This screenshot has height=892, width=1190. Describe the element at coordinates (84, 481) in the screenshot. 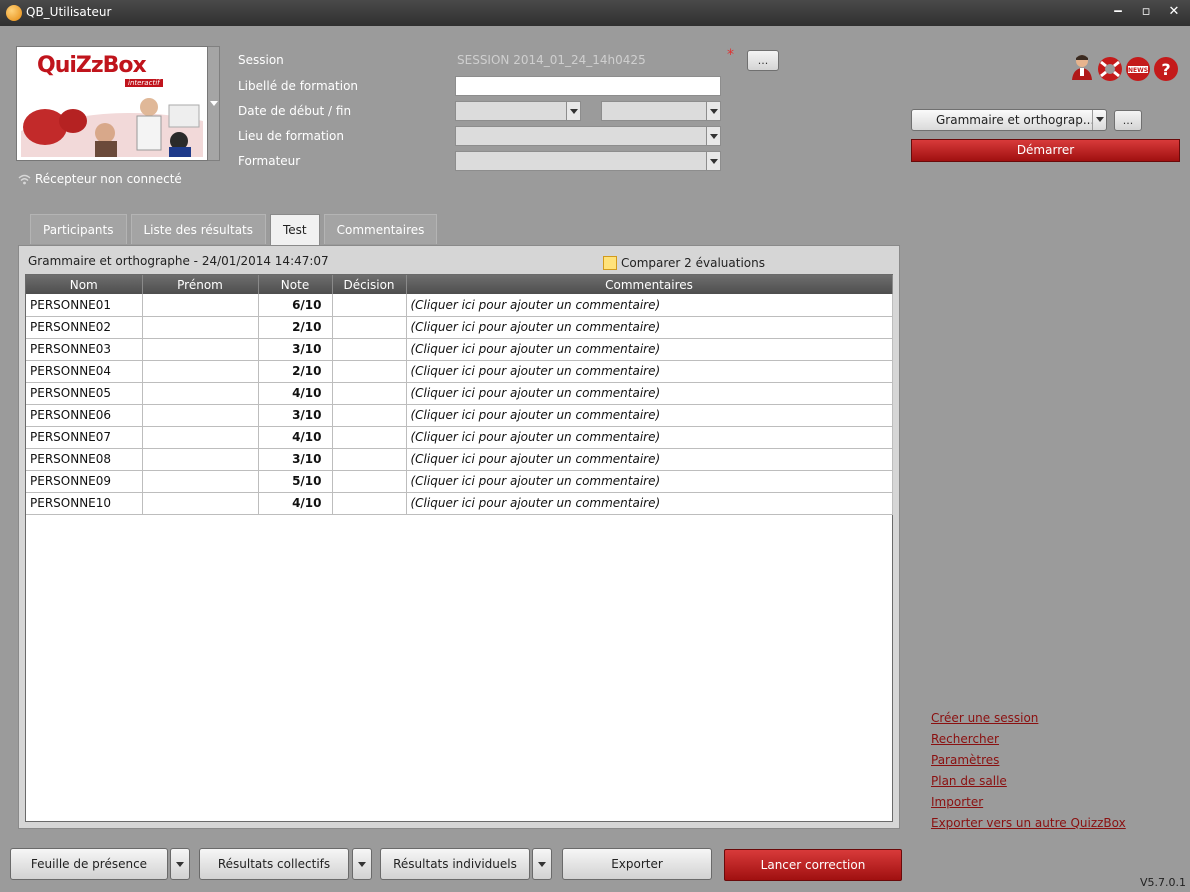

I see `cell-nom: PERSONNE09` at that location.